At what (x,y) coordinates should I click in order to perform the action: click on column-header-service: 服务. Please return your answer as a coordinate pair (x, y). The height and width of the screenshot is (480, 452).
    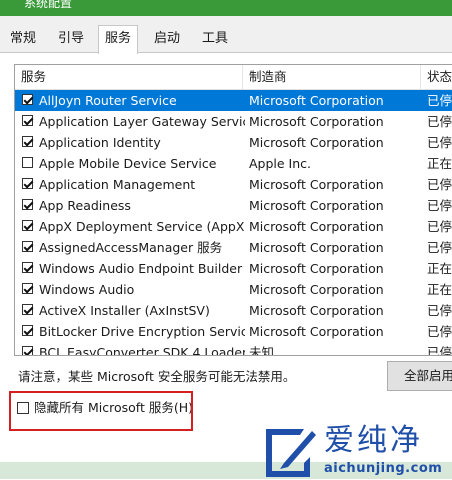
    Looking at the image, I should click on (129, 77).